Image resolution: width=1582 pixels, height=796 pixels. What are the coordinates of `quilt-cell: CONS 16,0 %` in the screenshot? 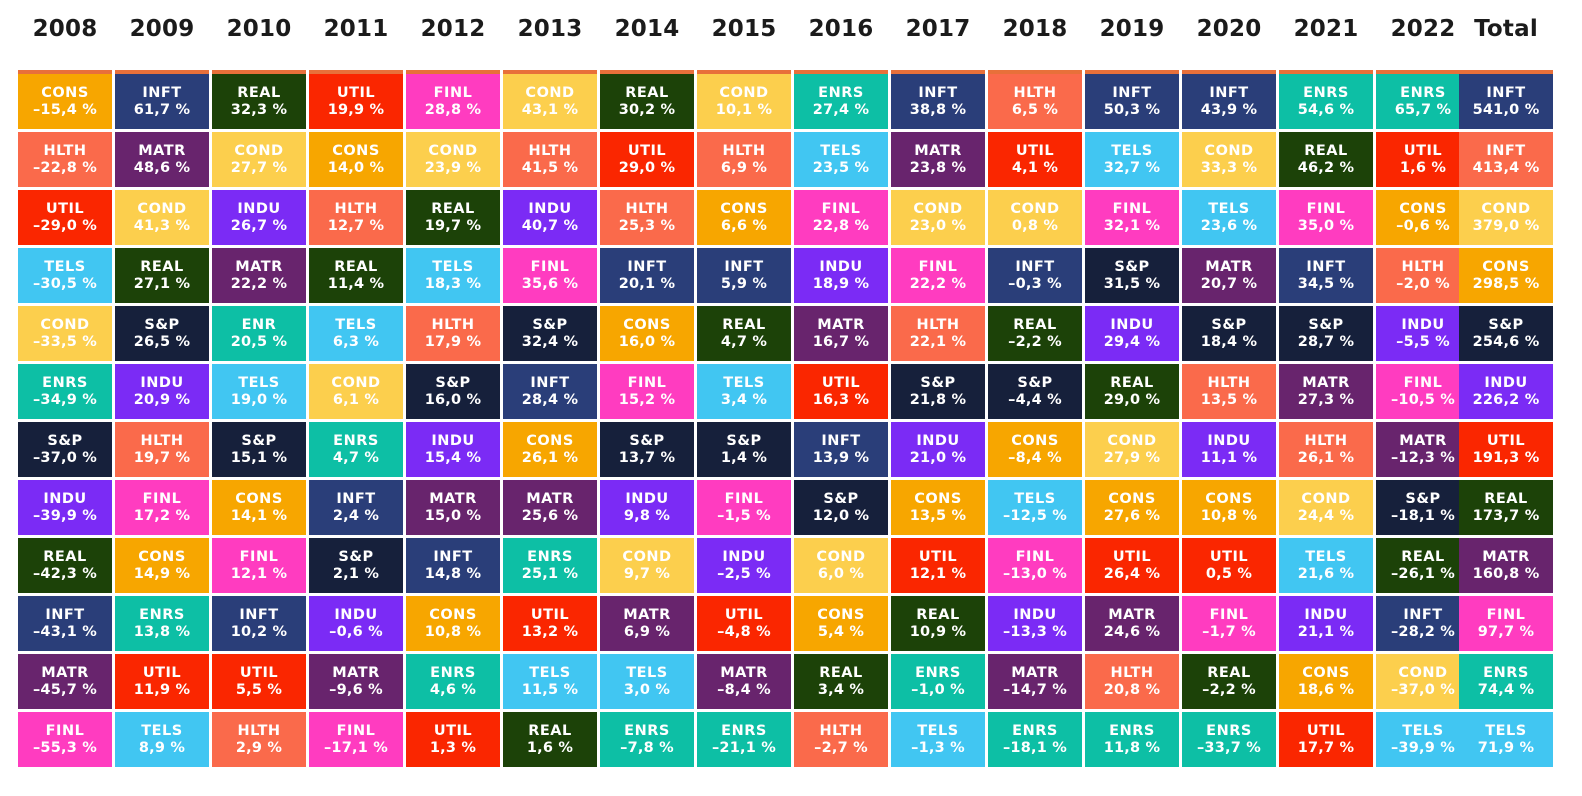 It's located at (647, 333).